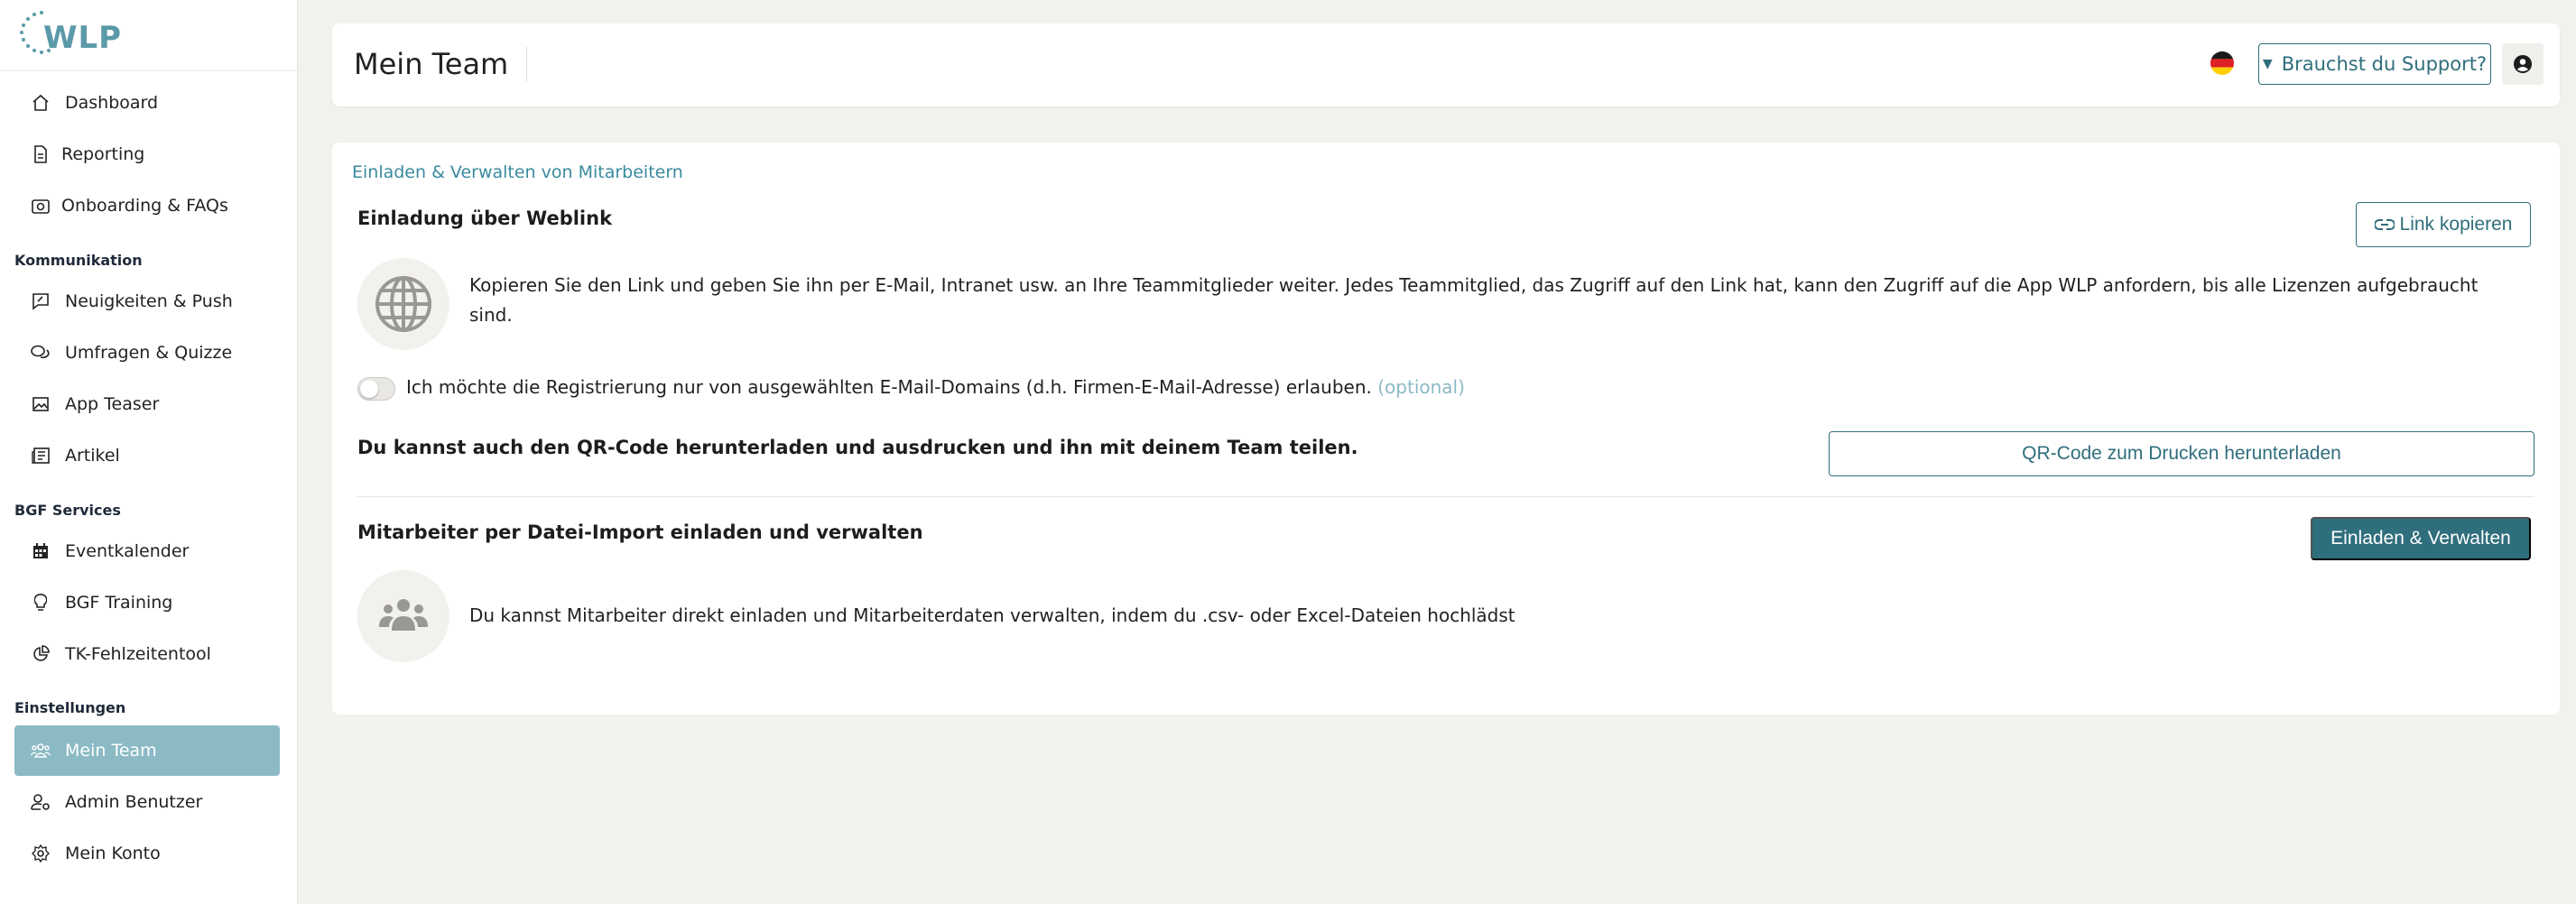 The image size is (2576, 904). I want to click on sidebar-item-label: Onboarding & FAQs, so click(144, 206).